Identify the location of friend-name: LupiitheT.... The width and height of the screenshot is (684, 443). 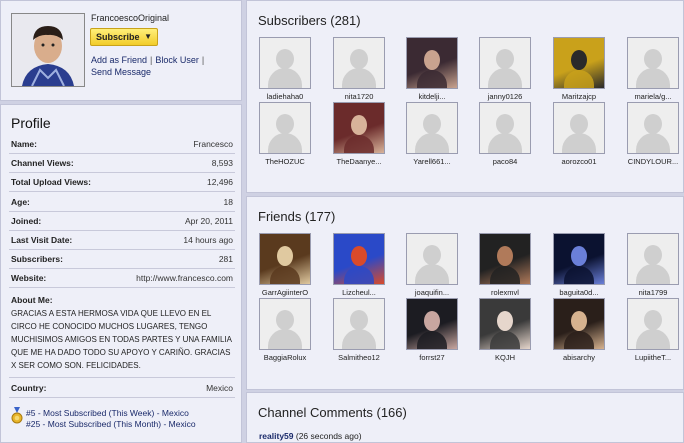
(653, 357).